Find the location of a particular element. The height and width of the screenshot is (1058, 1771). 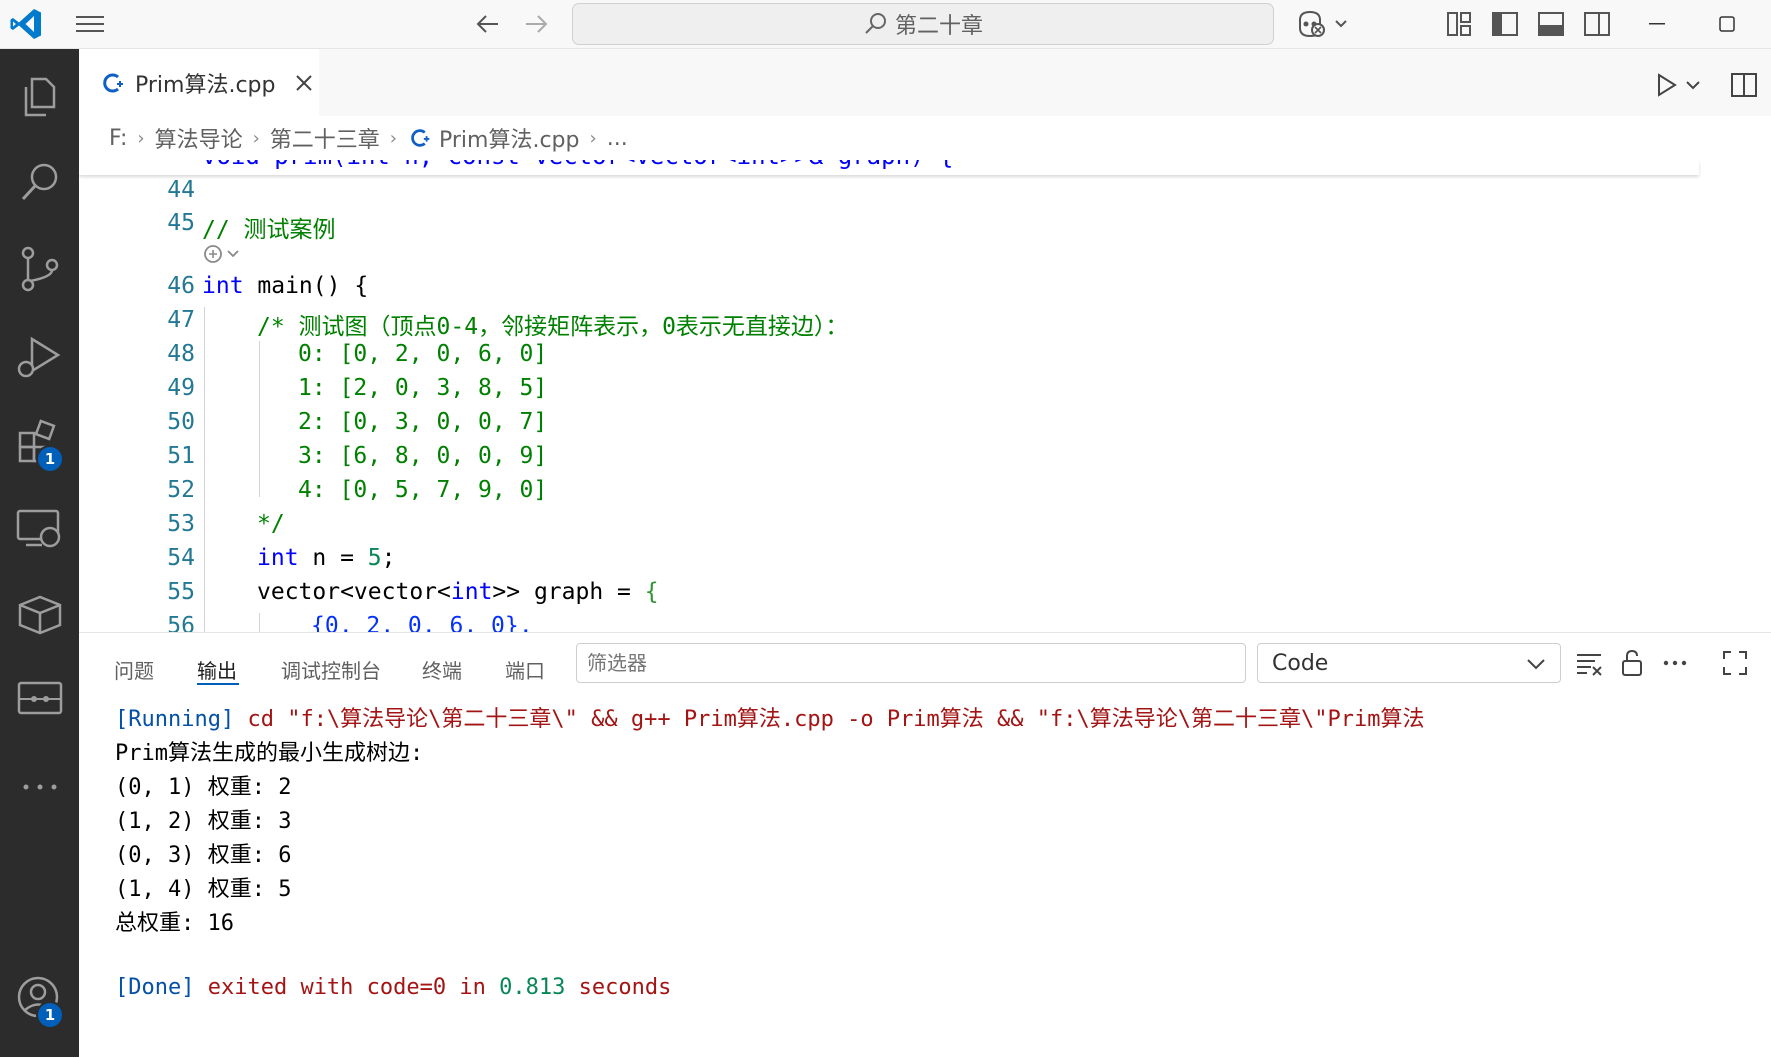

line-number: 54 is located at coordinates (181, 558).